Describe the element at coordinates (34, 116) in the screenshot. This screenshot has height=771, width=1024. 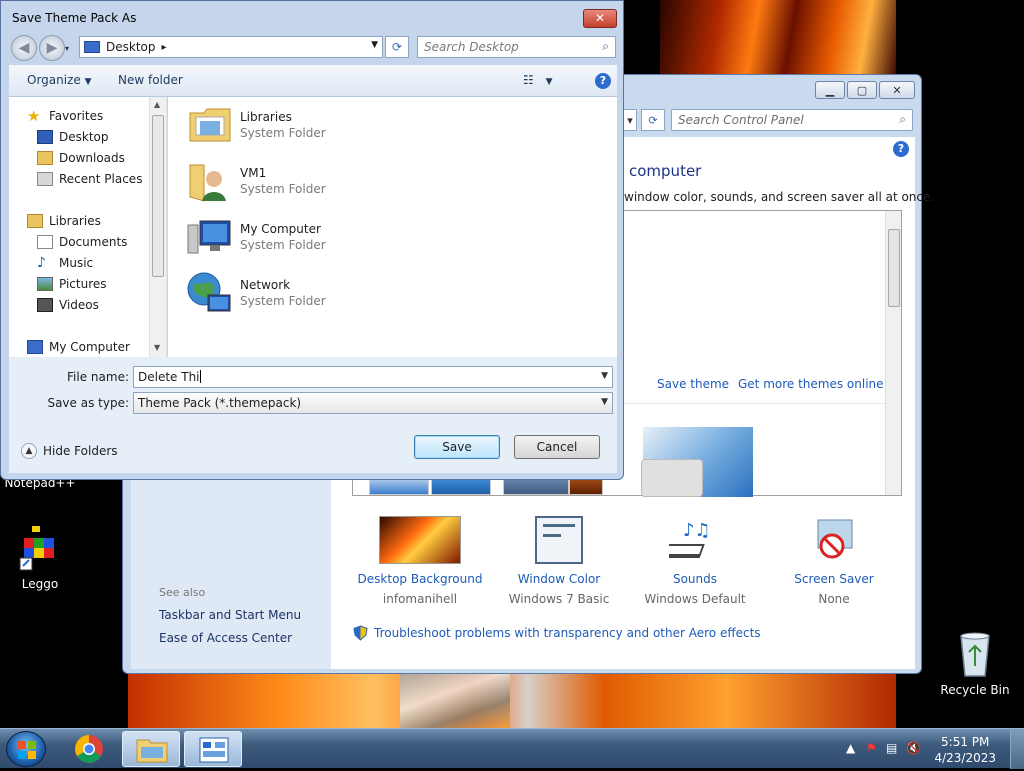
I see `star-icon: ★` at that location.